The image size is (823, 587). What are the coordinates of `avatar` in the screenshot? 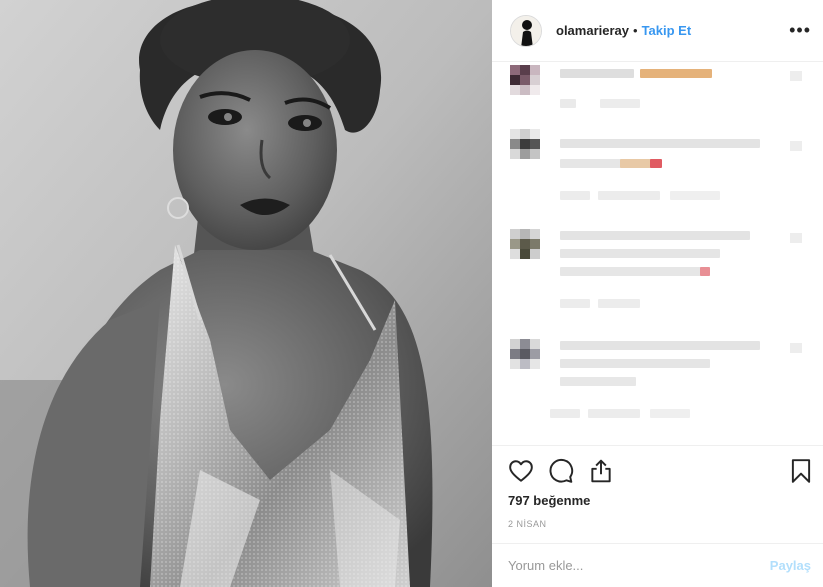 It's located at (526, 30).